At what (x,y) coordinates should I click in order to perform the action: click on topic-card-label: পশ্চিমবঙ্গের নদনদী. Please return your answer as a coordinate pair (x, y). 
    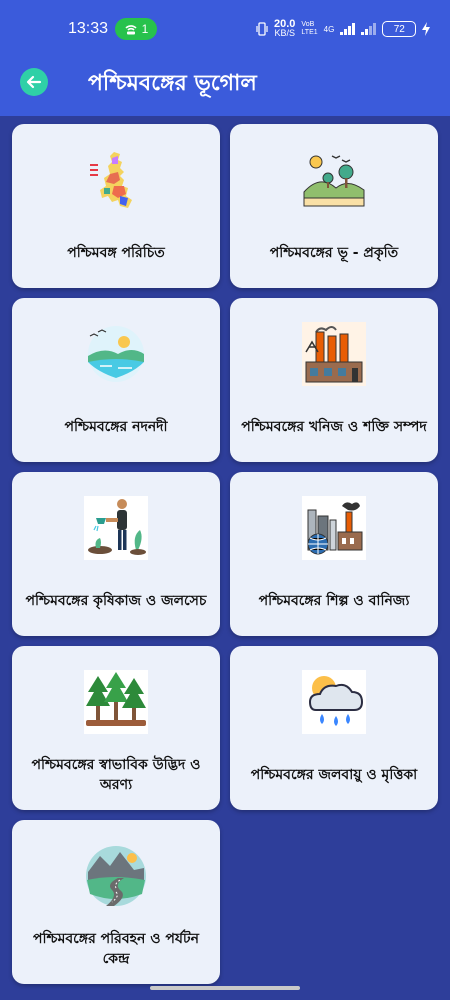
    Looking at the image, I should click on (116, 427).